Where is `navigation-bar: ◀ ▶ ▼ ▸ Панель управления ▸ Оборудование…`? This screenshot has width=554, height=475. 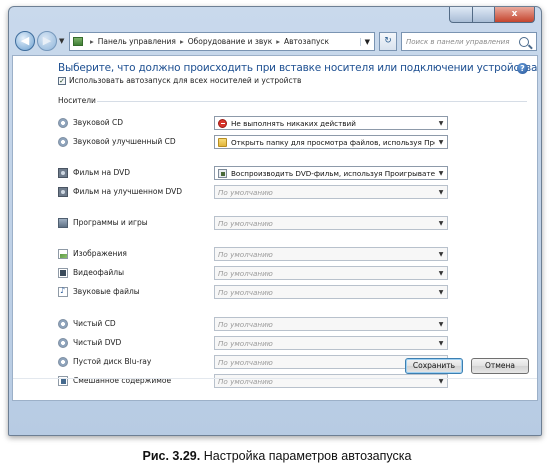 navigation-bar: ◀ ▶ ▼ ▸ Панель управления ▸ Оборудование… is located at coordinates (275, 41).